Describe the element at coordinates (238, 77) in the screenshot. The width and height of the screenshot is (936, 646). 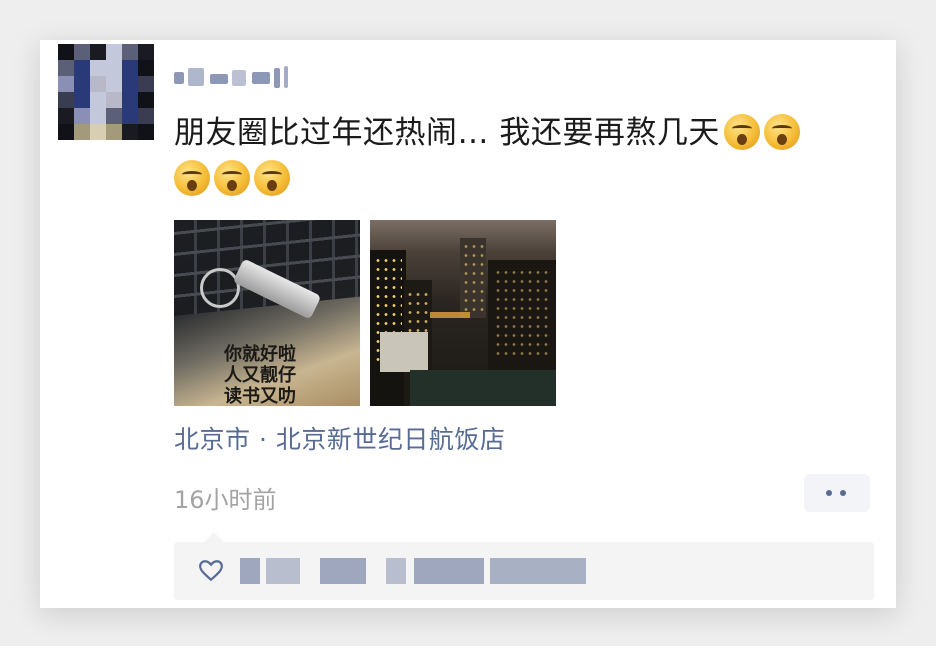
I see `author-name-blurred` at that location.